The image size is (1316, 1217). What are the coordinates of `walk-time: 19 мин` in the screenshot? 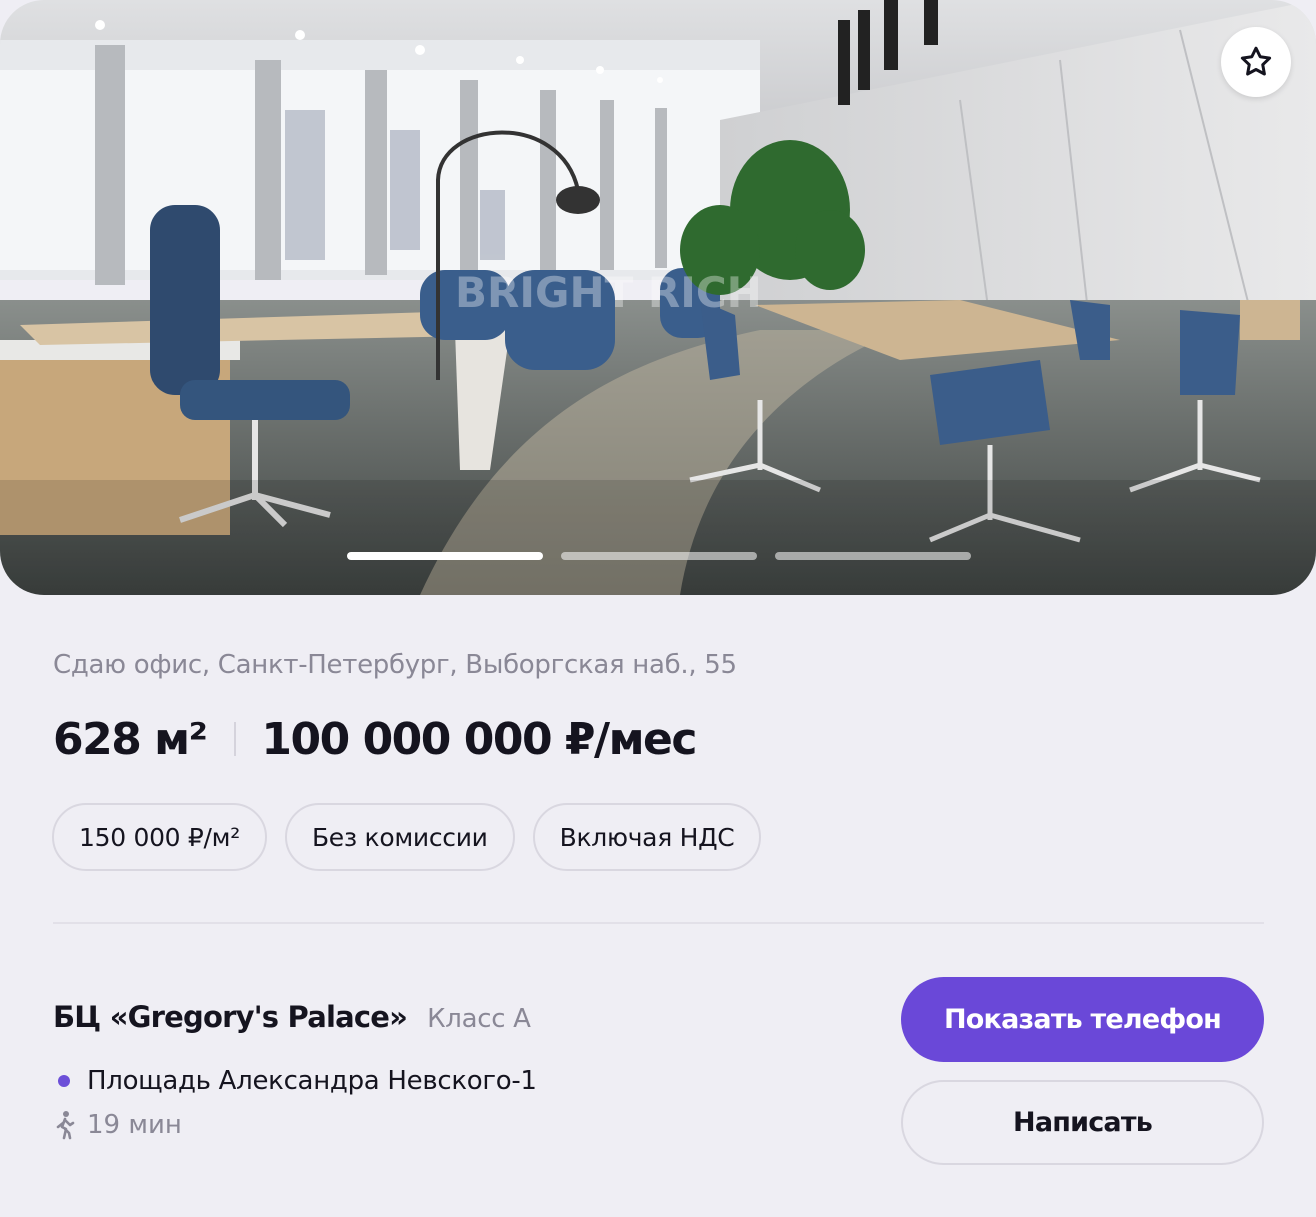 It's located at (134, 1125).